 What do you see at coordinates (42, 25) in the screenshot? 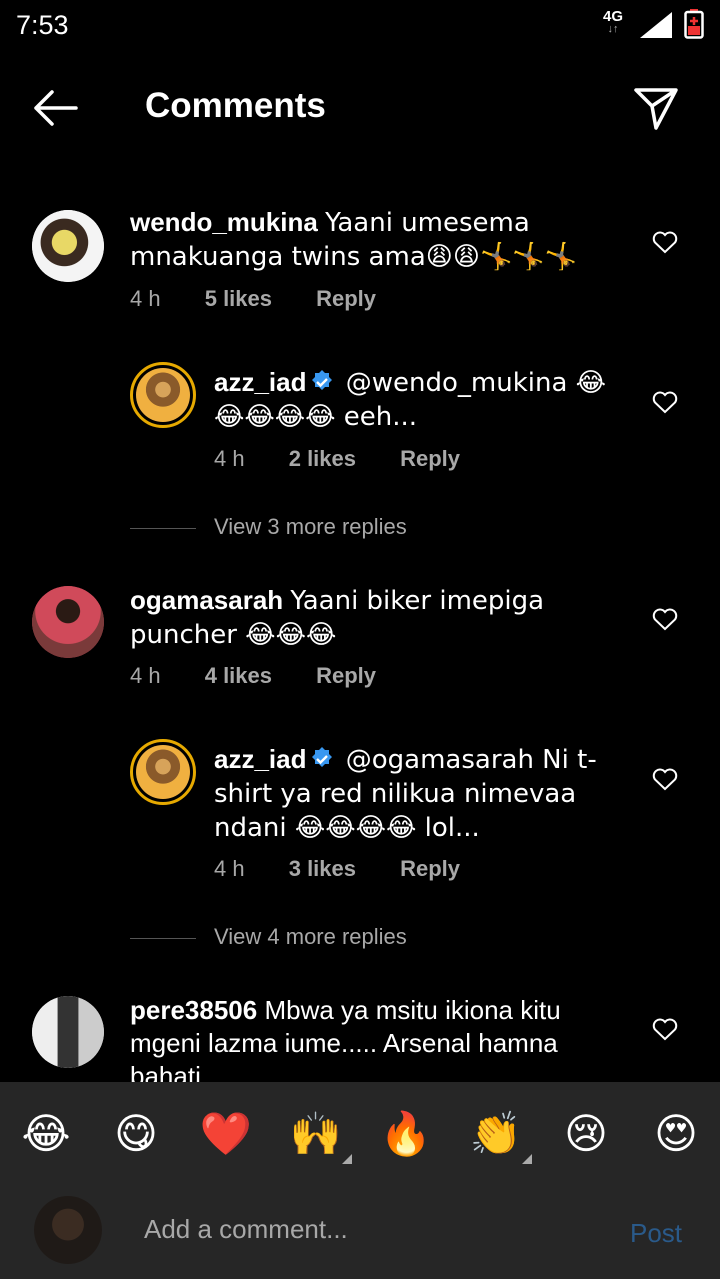
I see `status-time: 7:53` at bounding box center [42, 25].